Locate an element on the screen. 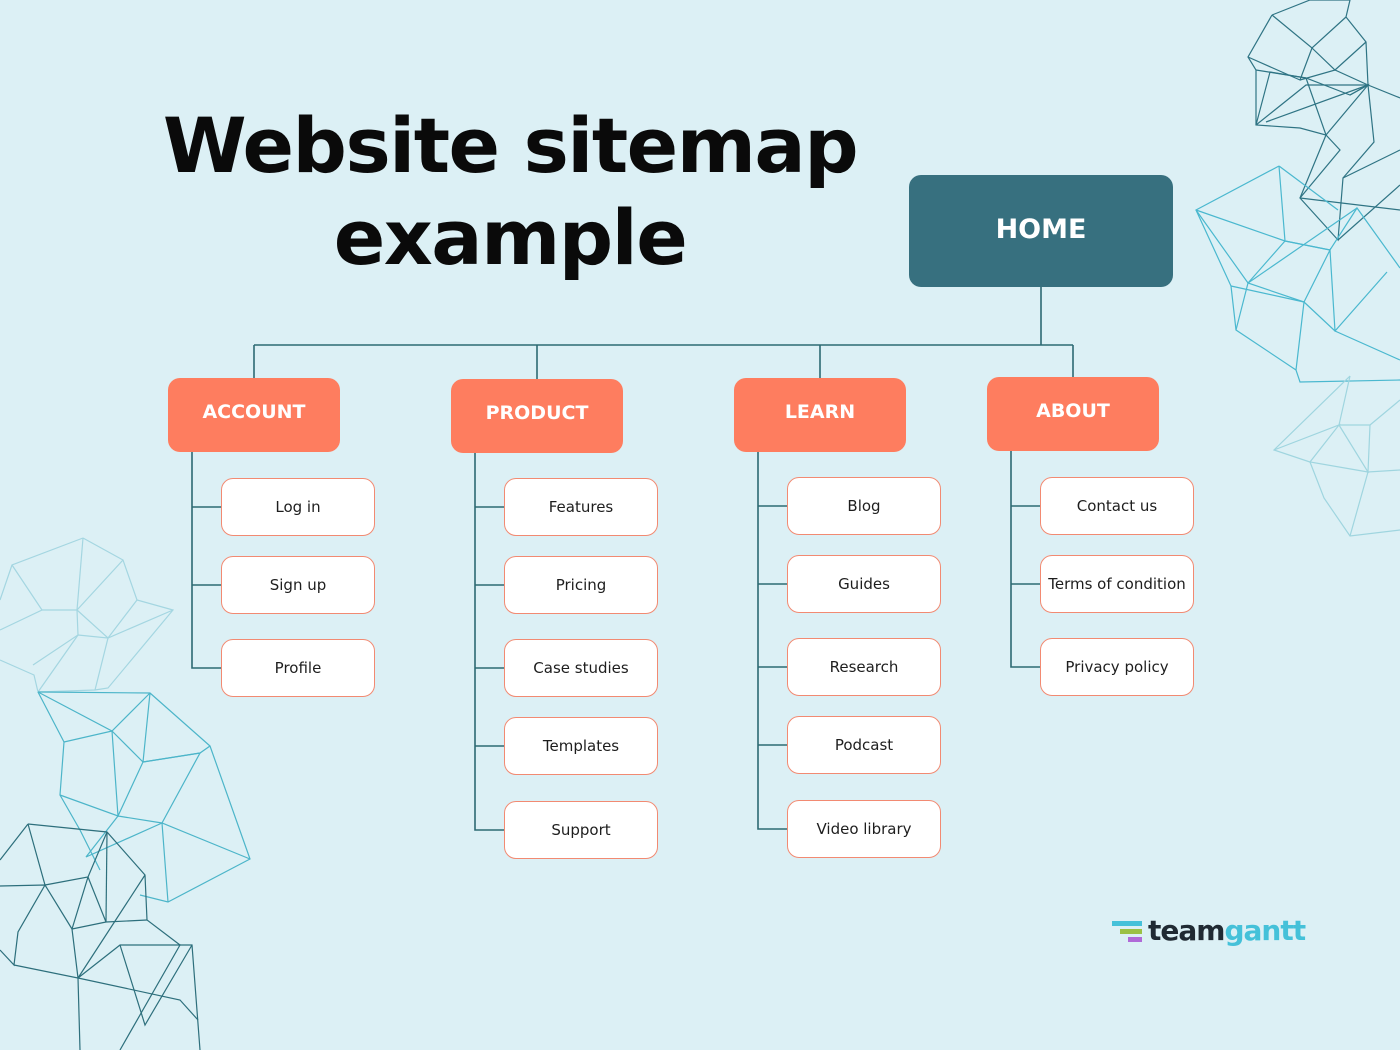  category-product: PRODUCT is located at coordinates (537, 416).